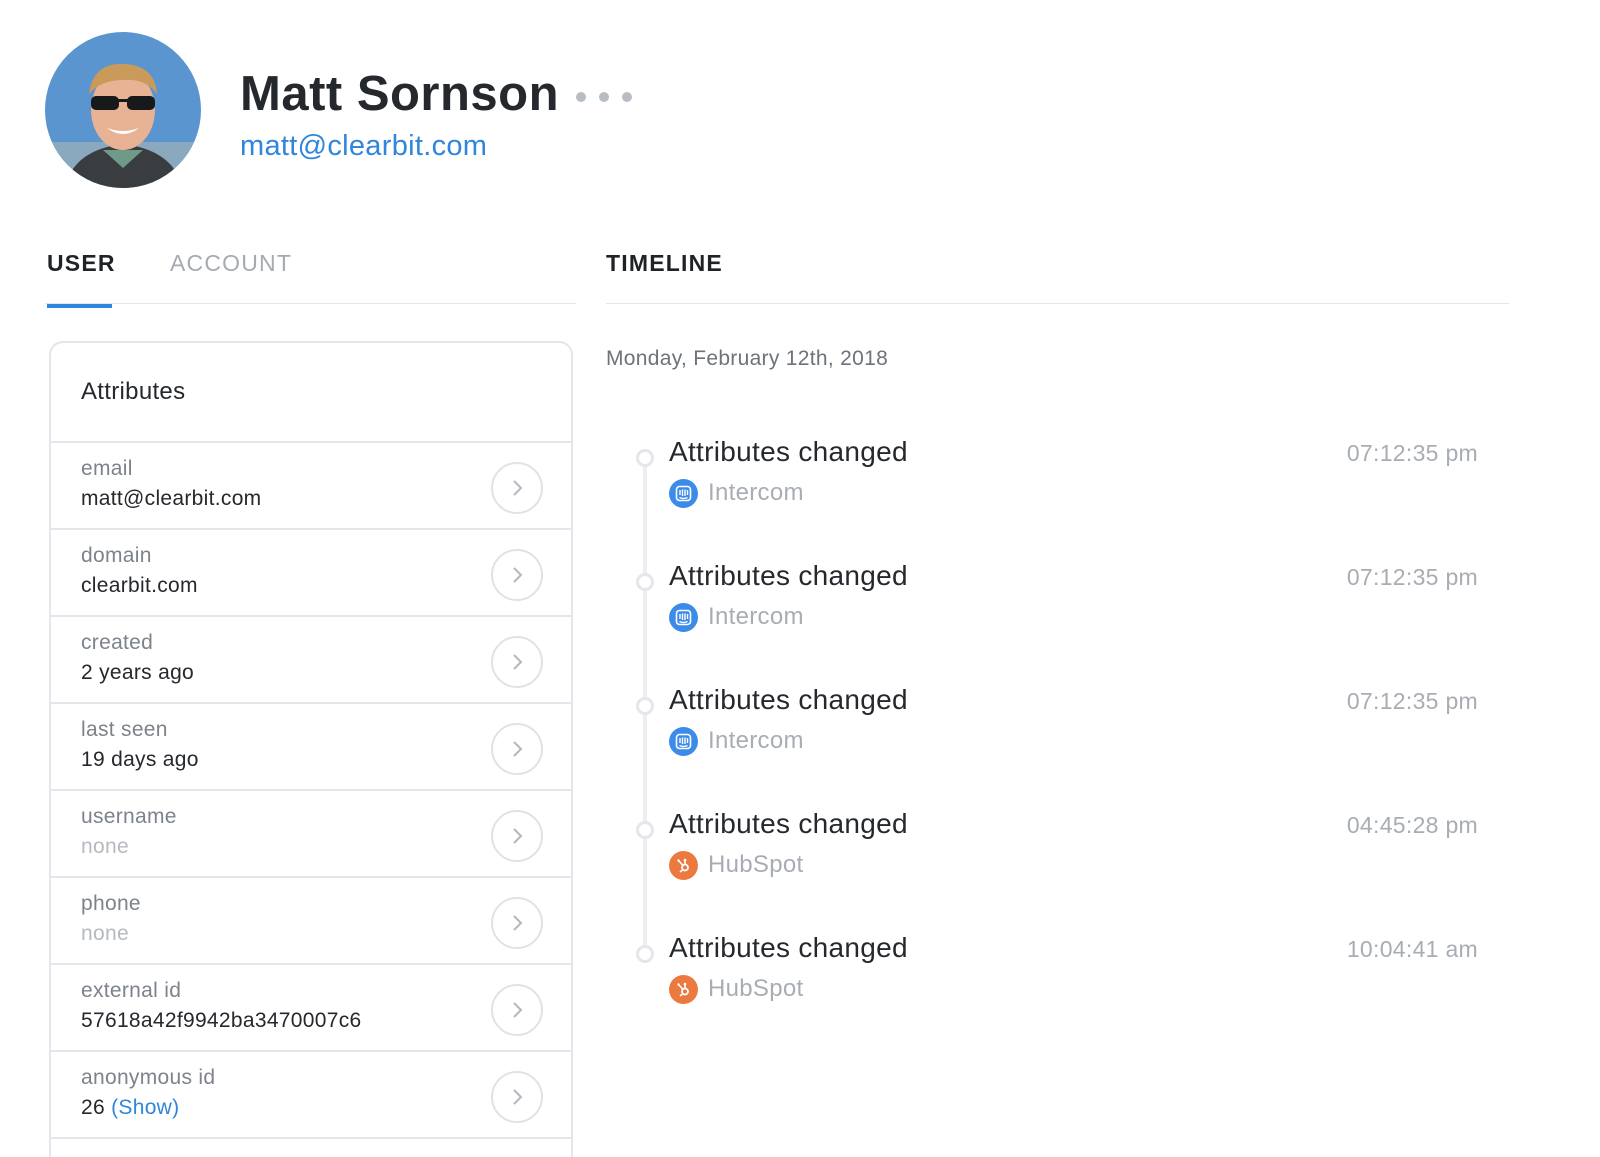  I want to click on attribute-row-external-id: external id 57618a42f9942ba3470007c6, so click(311, 1008).